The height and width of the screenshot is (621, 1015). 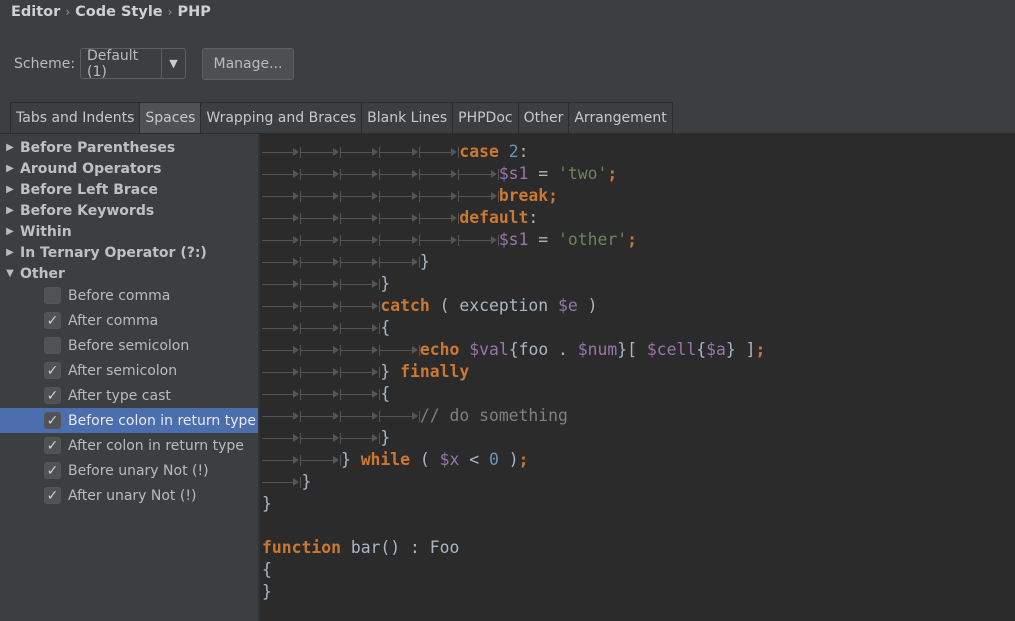 I want to click on tab-phpdoc: PHPDoc, so click(x=485, y=118).